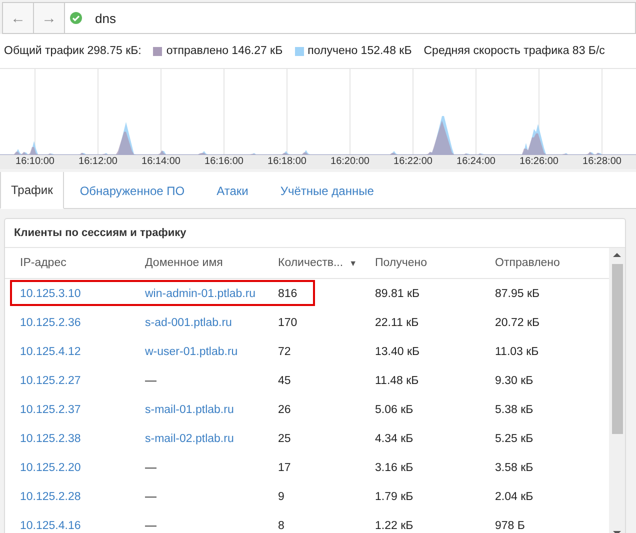 Image resolution: width=636 pixels, height=533 pixels. I want to click on sort-caret-icon: ▼, so click(353, 263).